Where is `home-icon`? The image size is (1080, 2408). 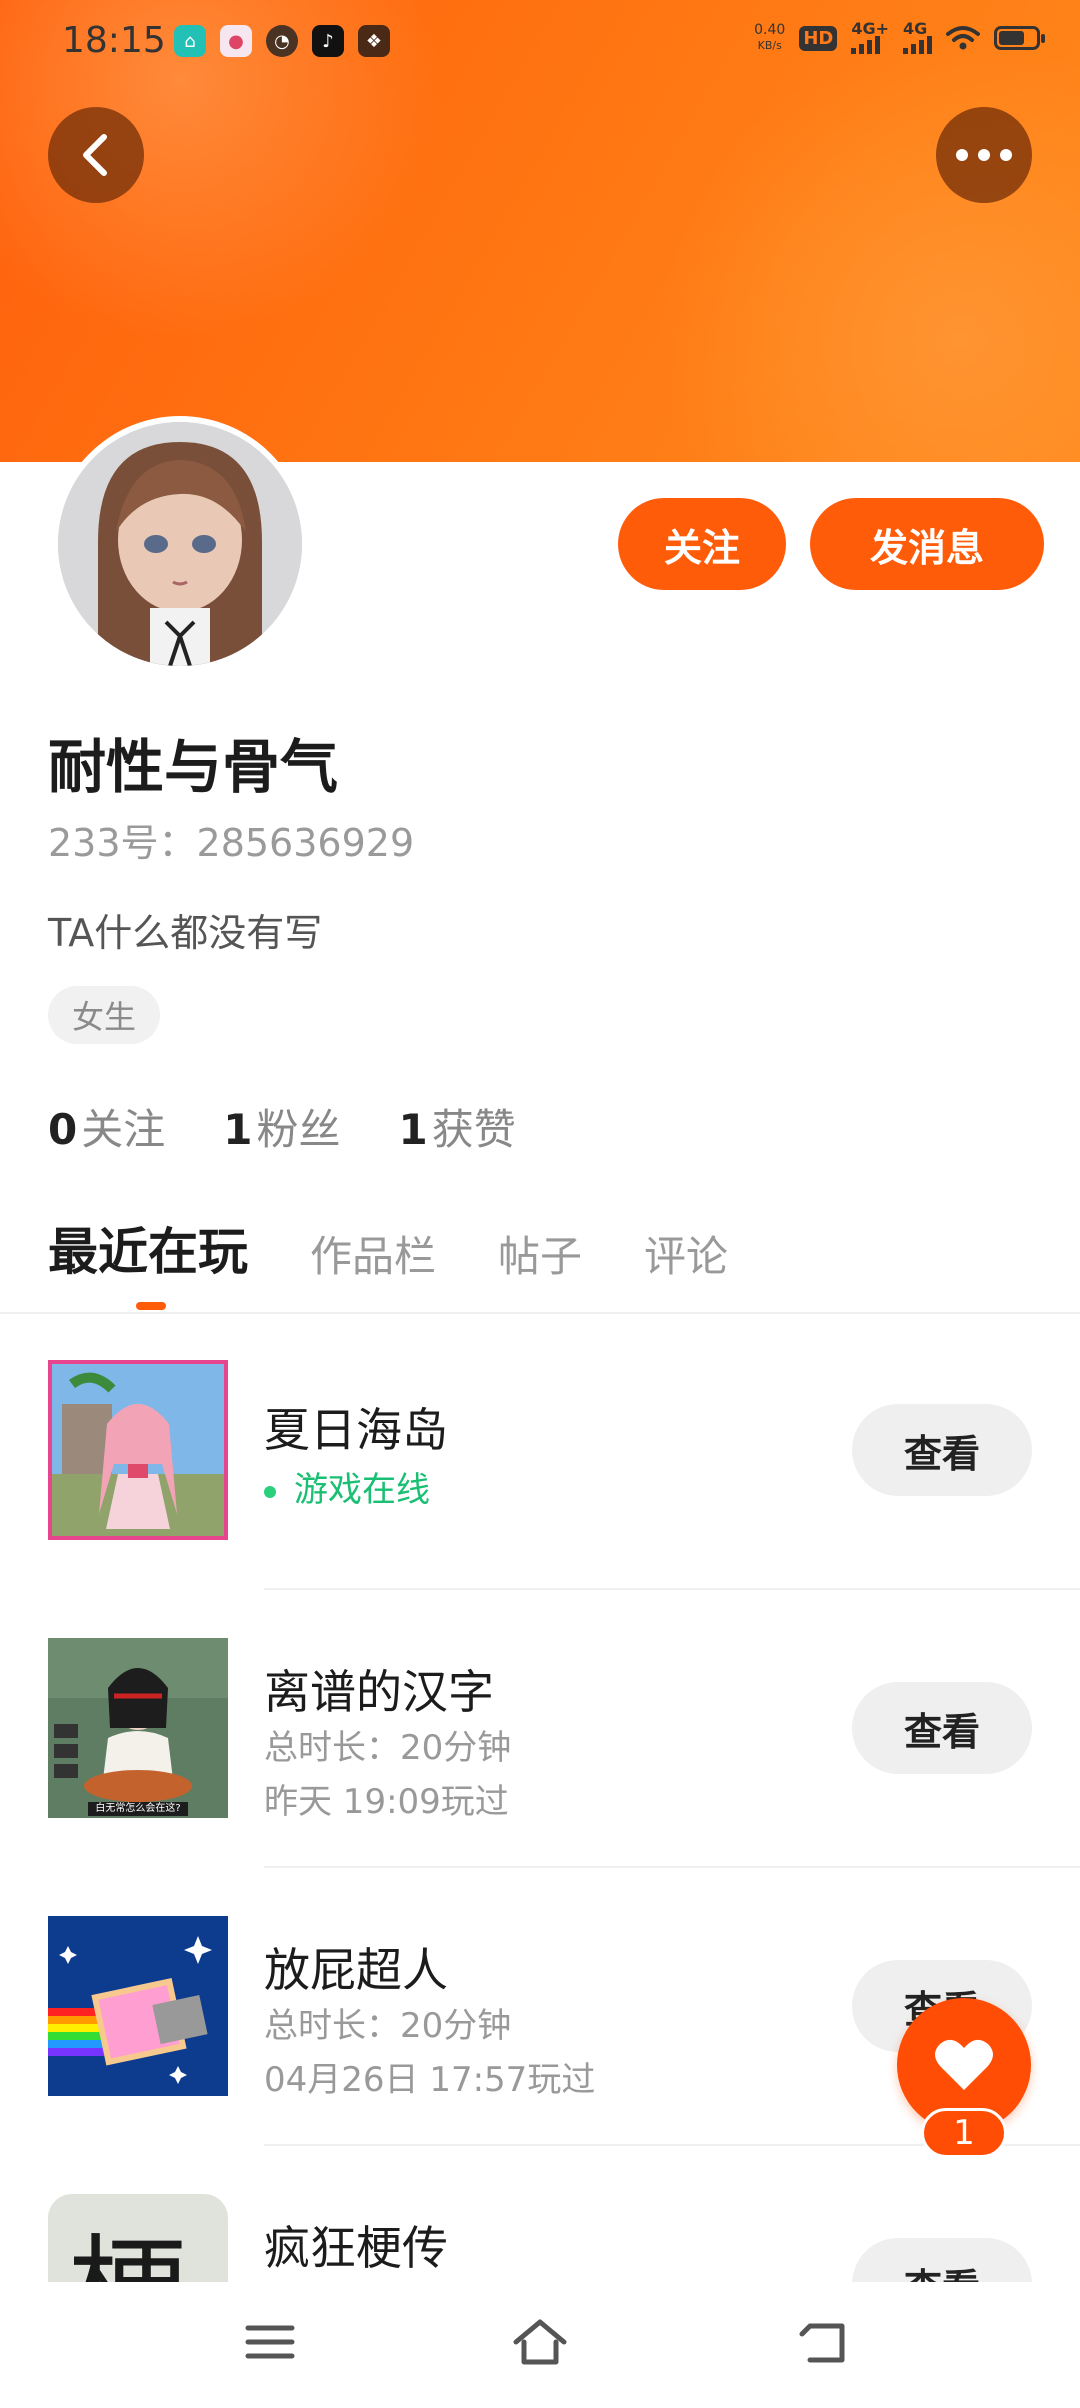 home-icon is located at coordinates (540, 2342).